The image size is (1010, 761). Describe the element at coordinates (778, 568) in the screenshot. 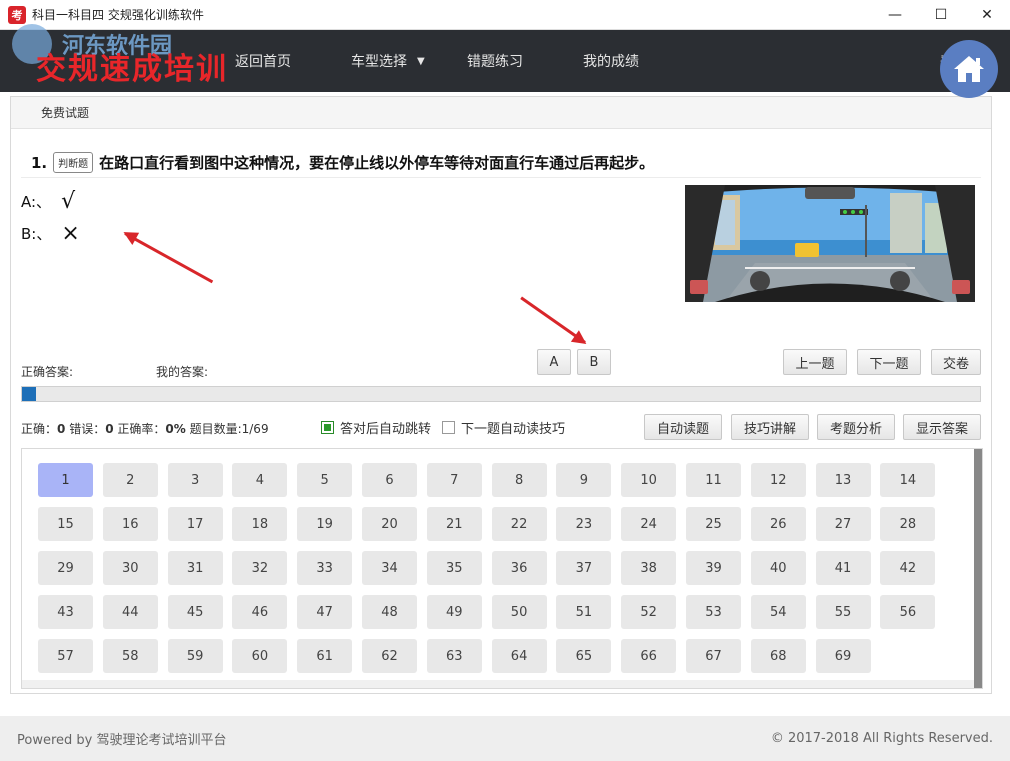

I see `question-number-cell: 40` at that location.